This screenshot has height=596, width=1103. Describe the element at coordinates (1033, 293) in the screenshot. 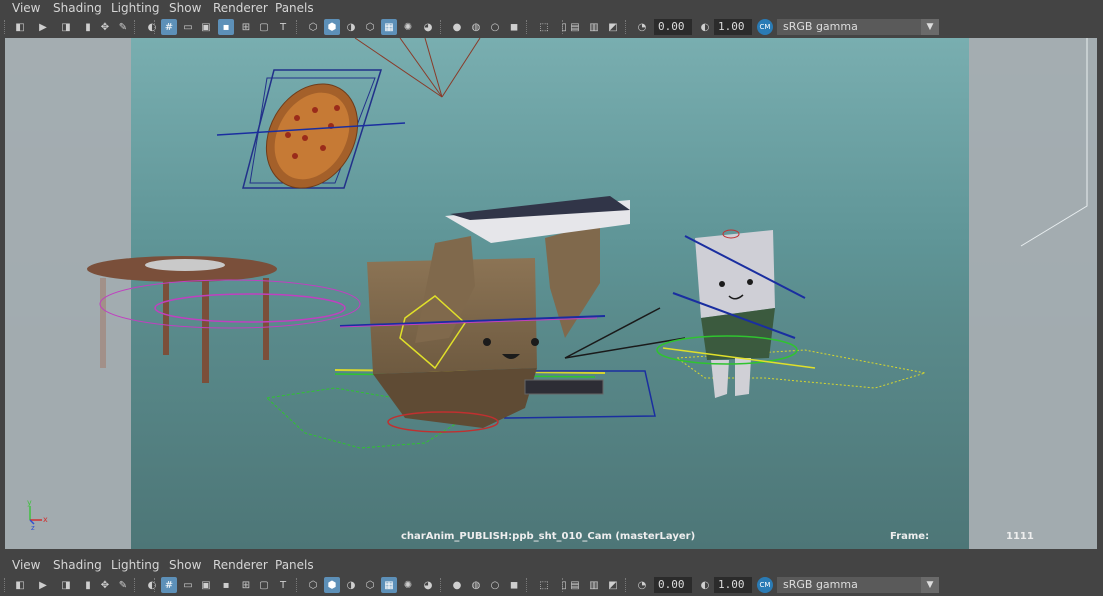

I see `gate-mask-right` at that location.